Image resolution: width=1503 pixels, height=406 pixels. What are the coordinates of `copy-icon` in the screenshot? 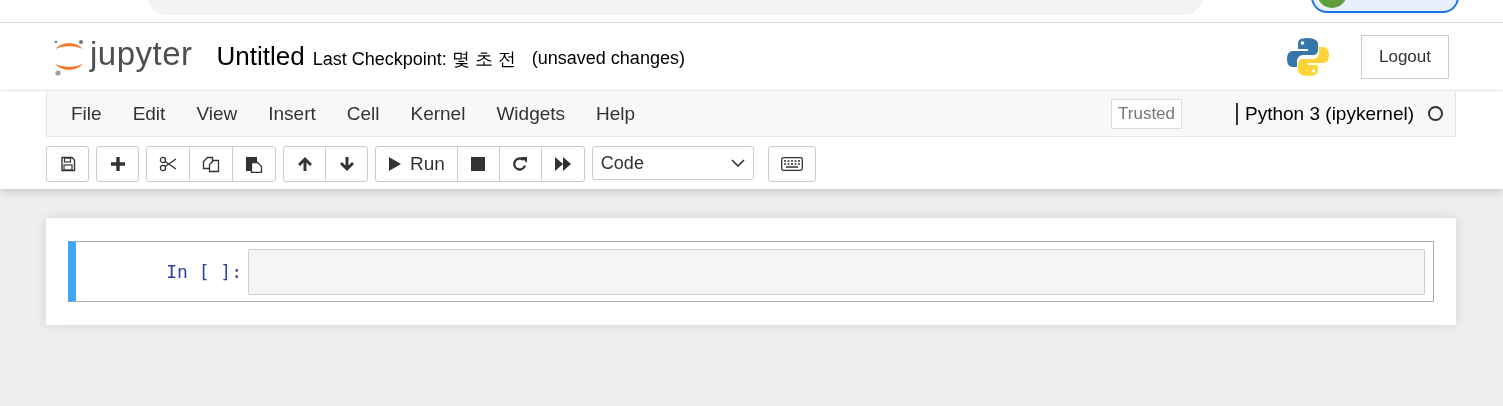 It's located at (211, 164).